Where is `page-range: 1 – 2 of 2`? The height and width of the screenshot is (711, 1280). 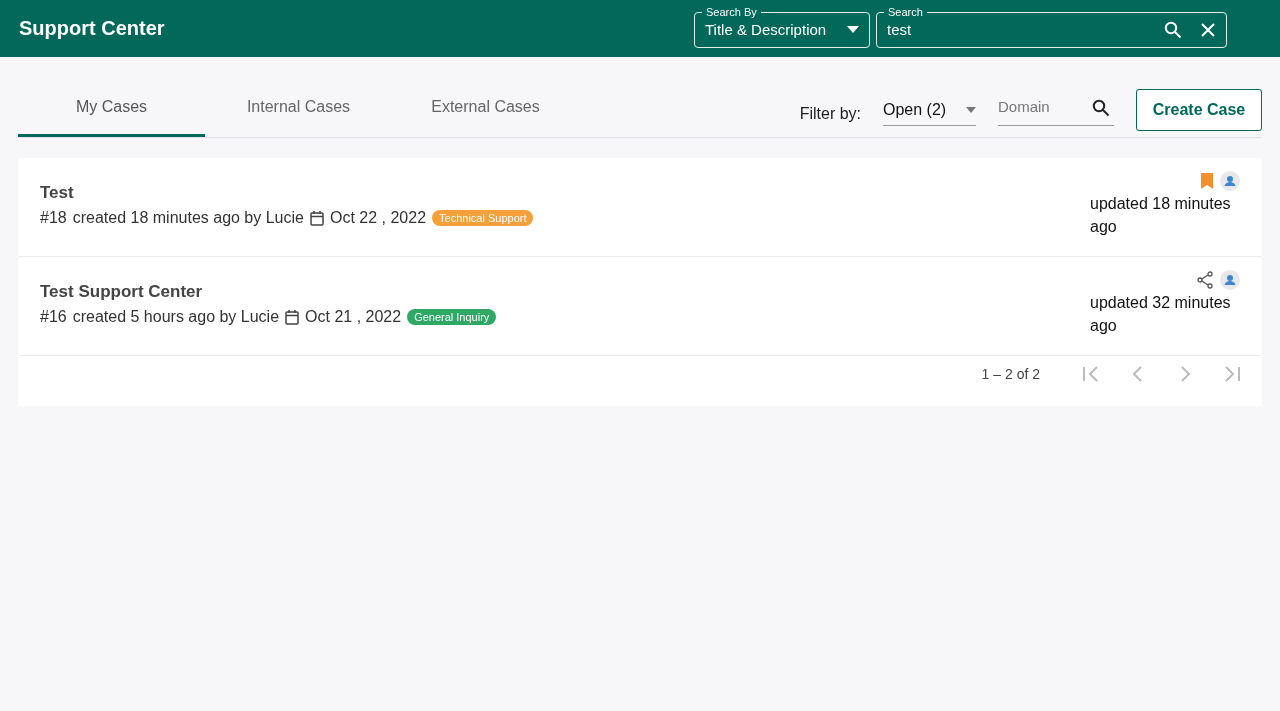 page-range: 1 – 2 of 2 is located at coordinates (1010, 374).